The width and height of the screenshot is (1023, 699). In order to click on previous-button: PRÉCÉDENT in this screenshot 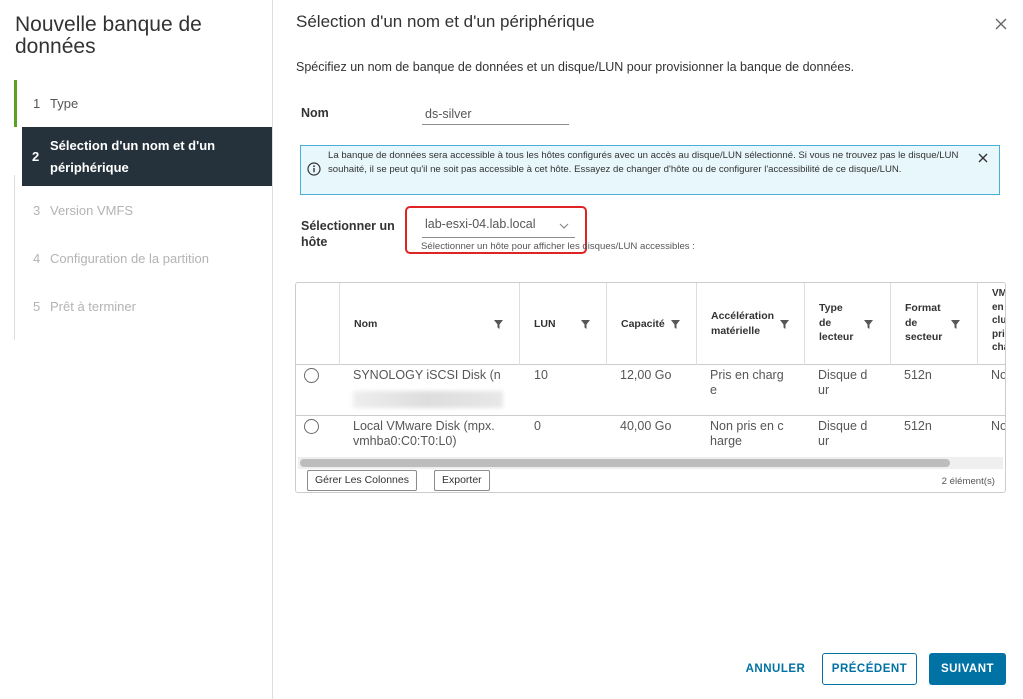, I will do `click(869, 669)`.